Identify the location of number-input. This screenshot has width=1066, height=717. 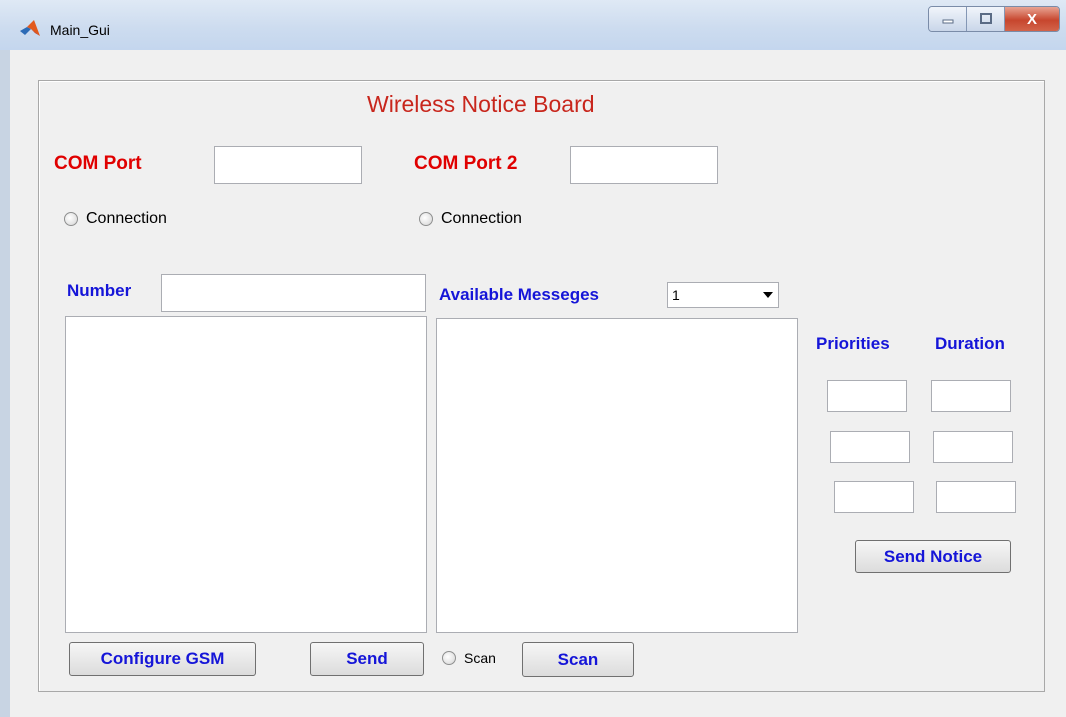
(293, 293).